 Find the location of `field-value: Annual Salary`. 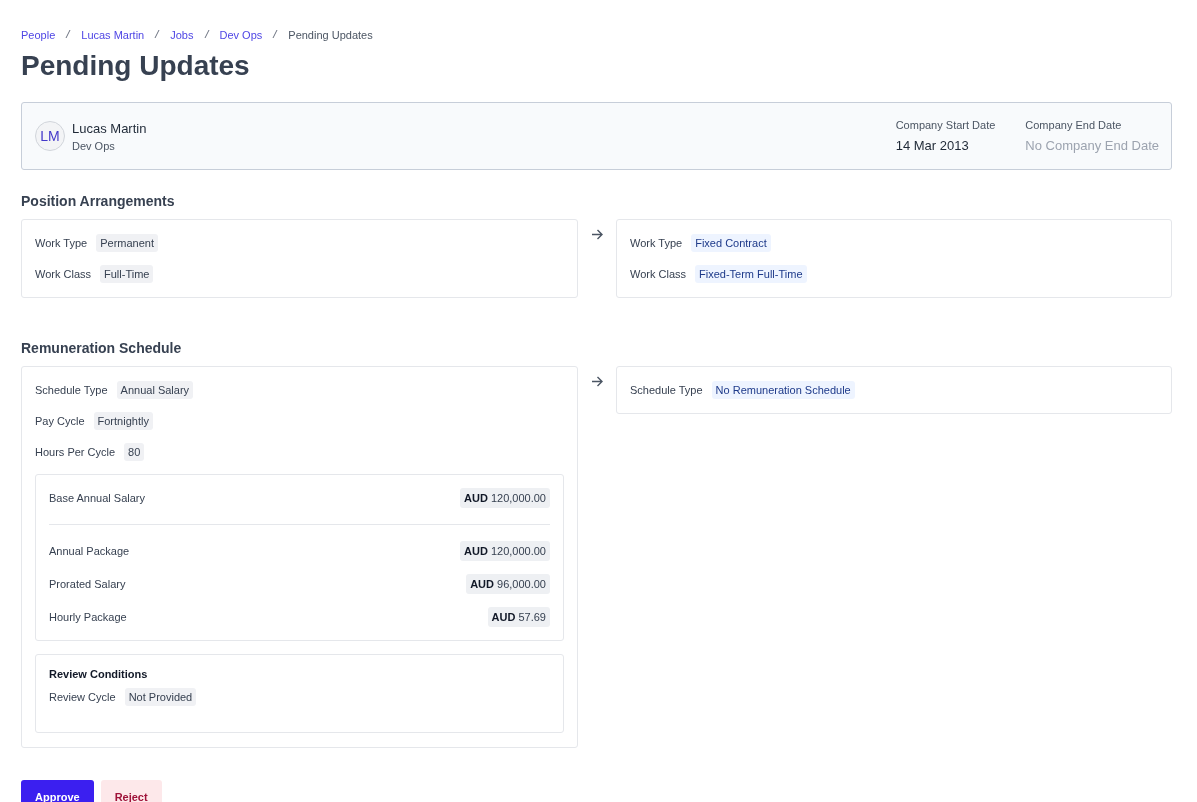

field-value: Annual Salary is located at coordinates (155, 390).